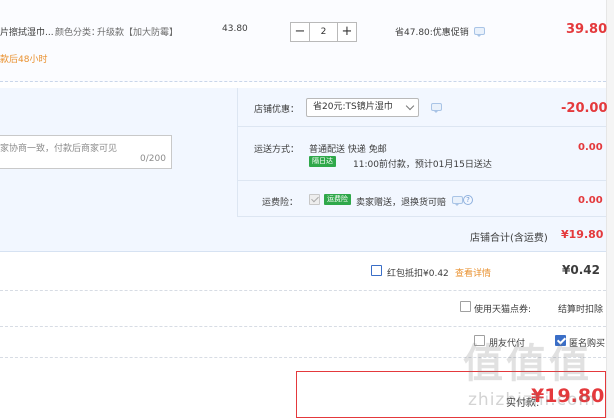 The image size is (614, 418). Describe the element at coordinates (401, 203) in the screenshot. I see `insurance-desc: 卖家赠送，退换货可赔` at that location.